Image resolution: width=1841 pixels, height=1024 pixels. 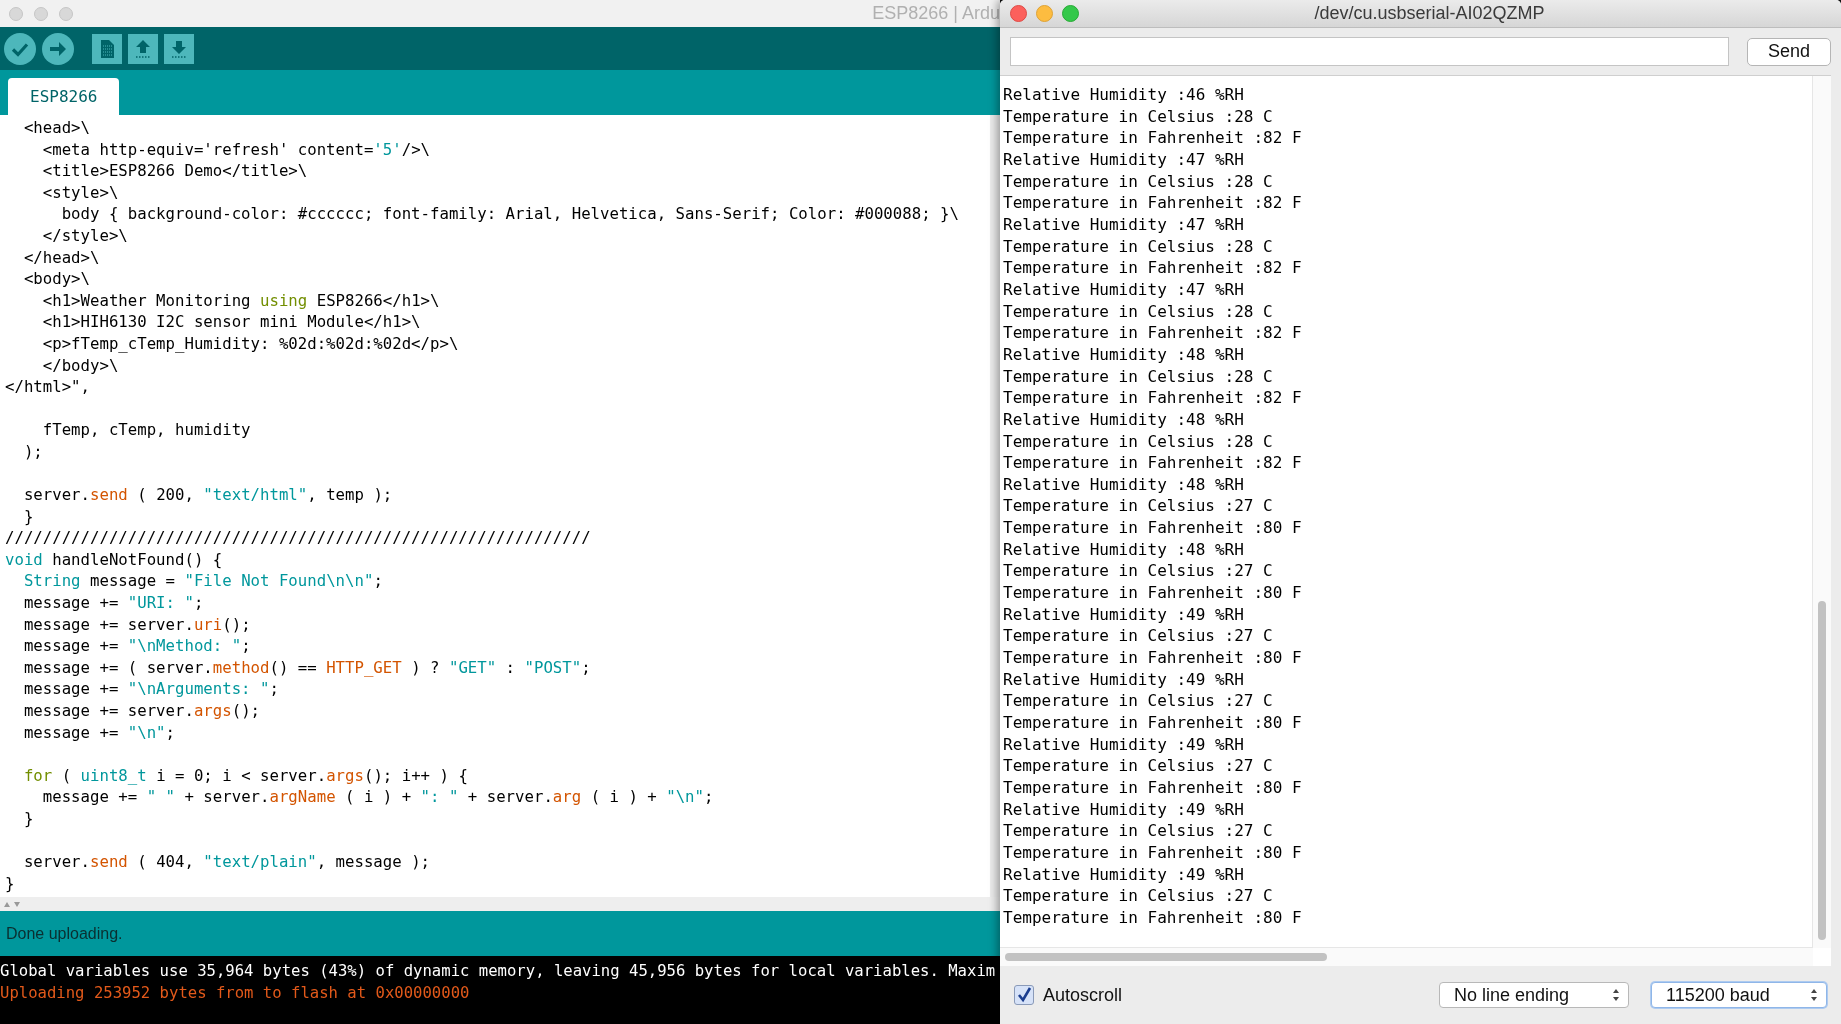 I want to click on console-line: Global variables use 35,964 bytes (43%) of dynamic memory, leaving 45,956 bytes for local variables. Maxim, so click(x=498, y=971).